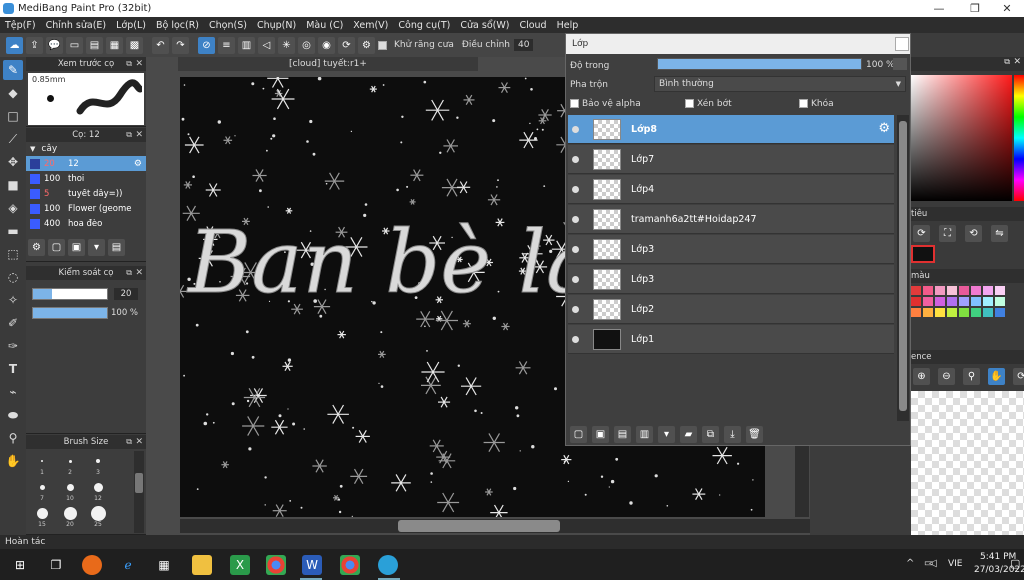  What do you see at coordinates (1018, 376) in the screenshot?
I see `reset-icon: ⟳` at bounding box center [1018, 376].